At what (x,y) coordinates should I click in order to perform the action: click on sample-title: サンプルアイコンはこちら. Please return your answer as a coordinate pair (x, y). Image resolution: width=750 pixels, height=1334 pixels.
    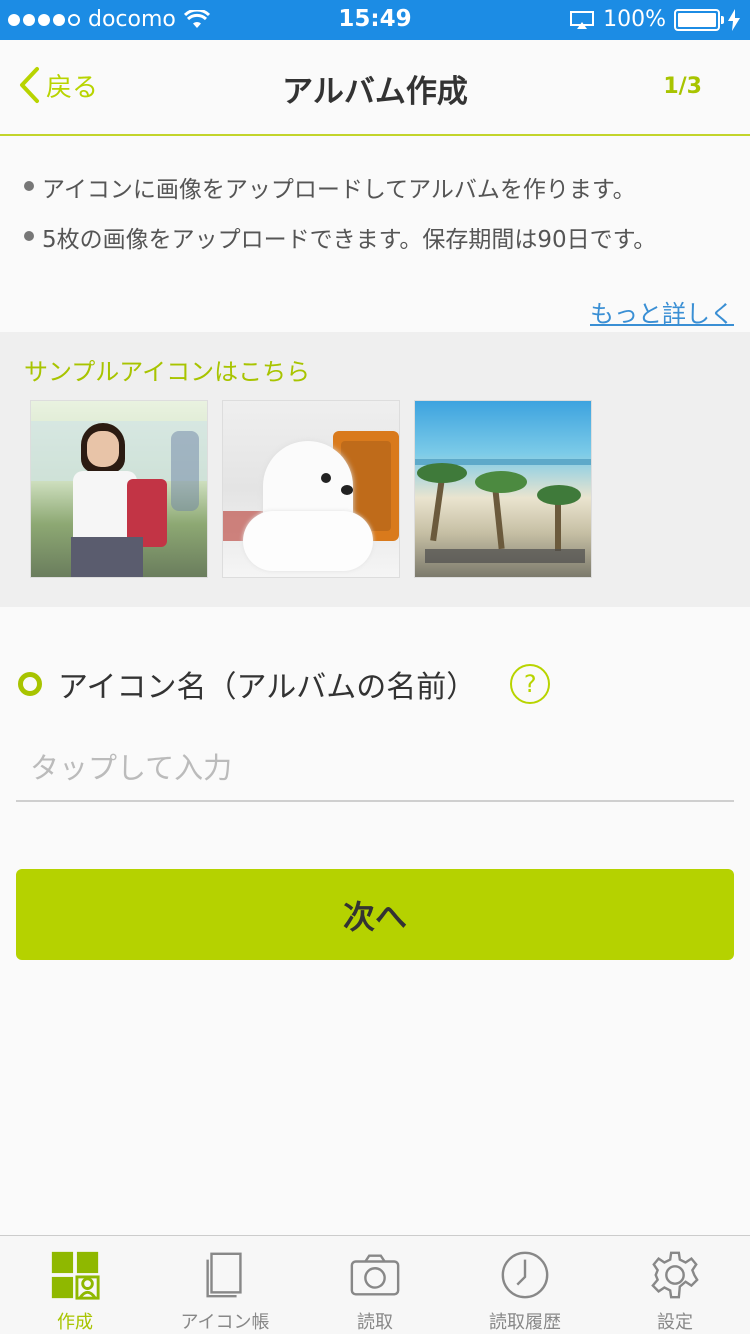
    Looking at the image, I should click on (167, 372).